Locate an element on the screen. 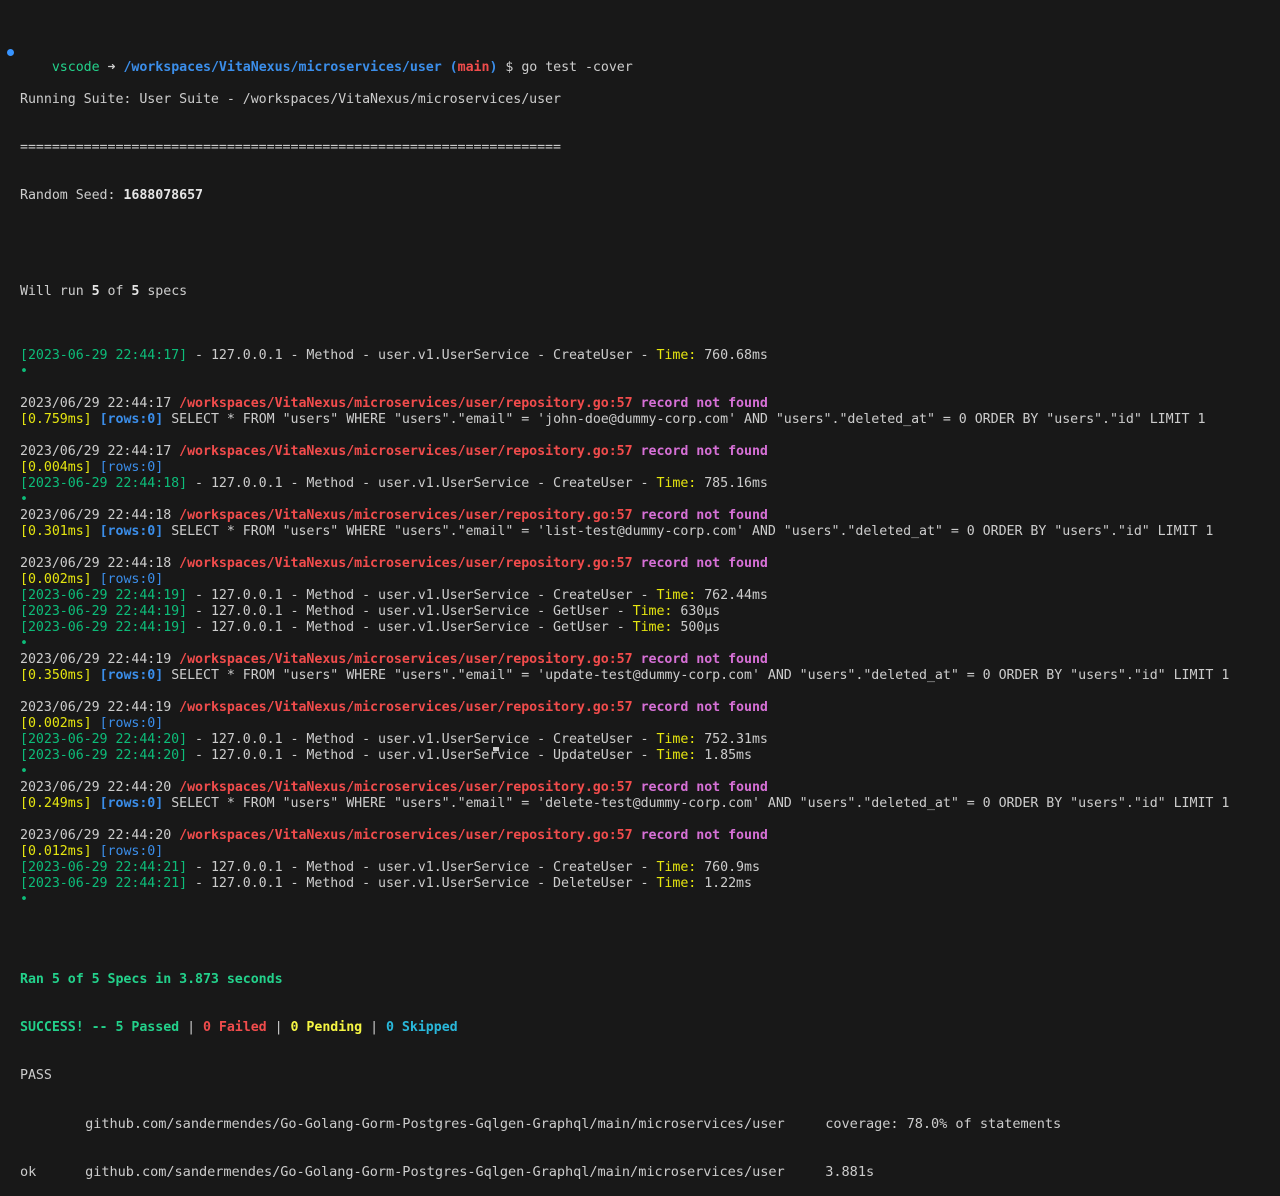 This screenshot has width=1280, height=1196. summary-ran: Ran 5 of 5 Specs in 3.873 seconds is located at coordinates (151, 979).